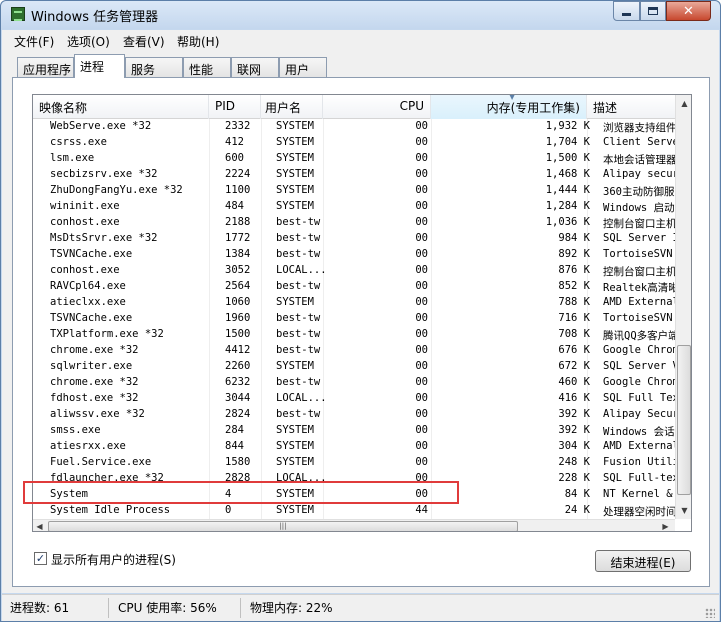  Describe the element at coordinates (255, 67) in the screenshot. I see `tab-networking: 联网` at that location.